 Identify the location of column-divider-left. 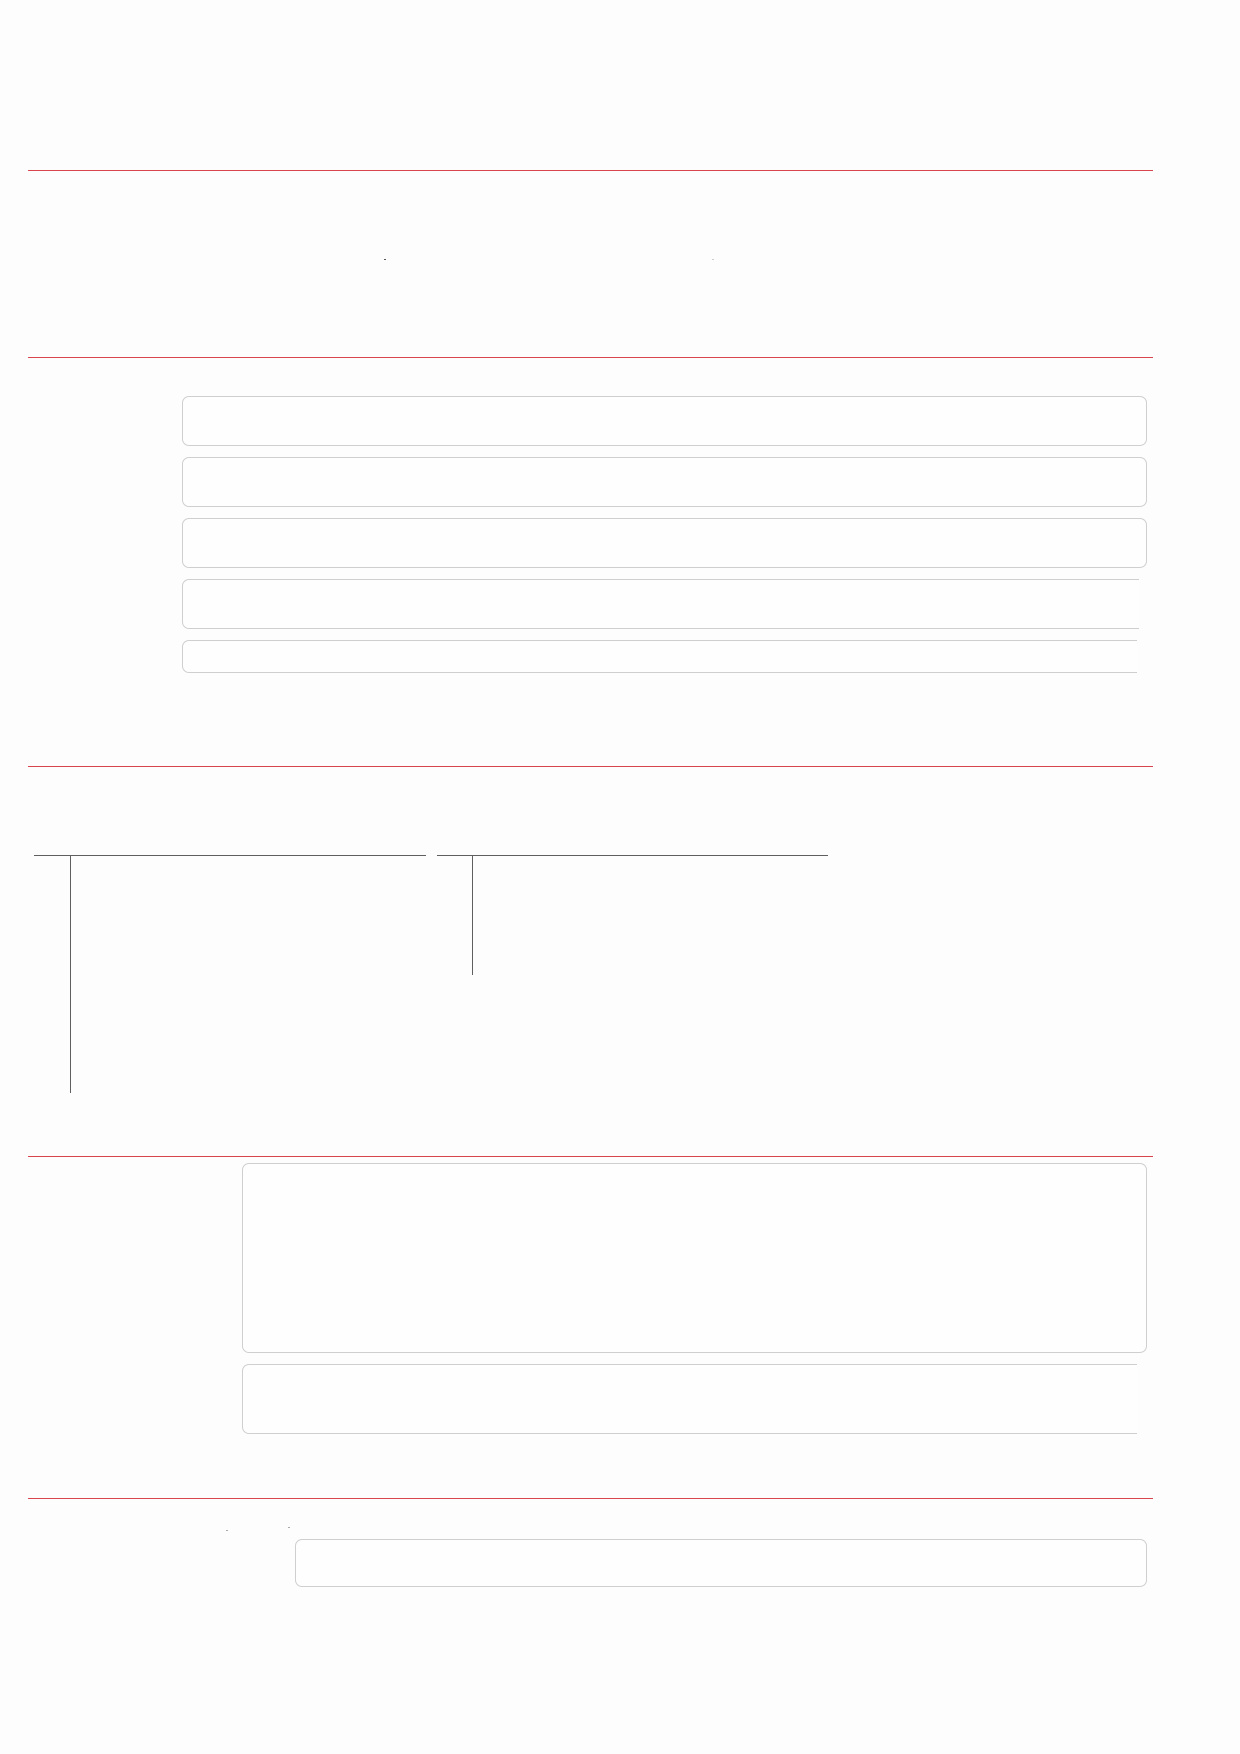
(70, 974).